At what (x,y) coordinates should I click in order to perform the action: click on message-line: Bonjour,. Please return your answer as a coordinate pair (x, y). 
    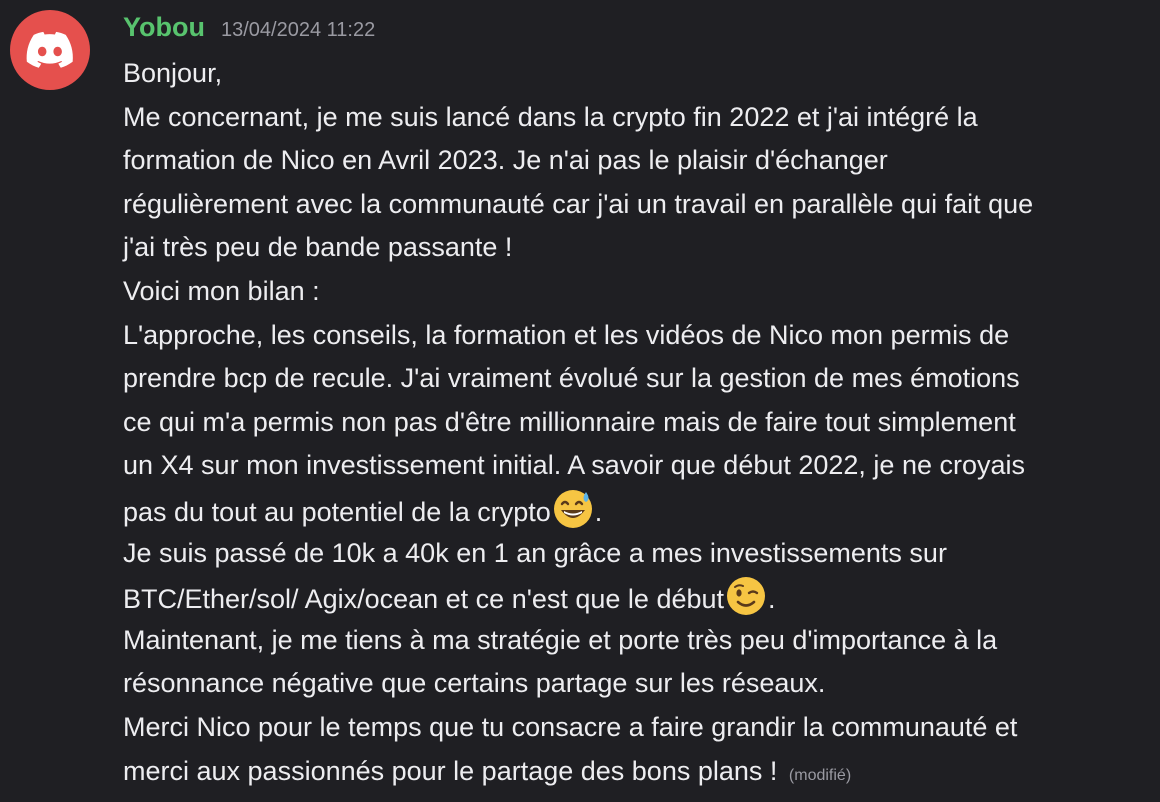
    Looking at the image, I should click on (173, 73).